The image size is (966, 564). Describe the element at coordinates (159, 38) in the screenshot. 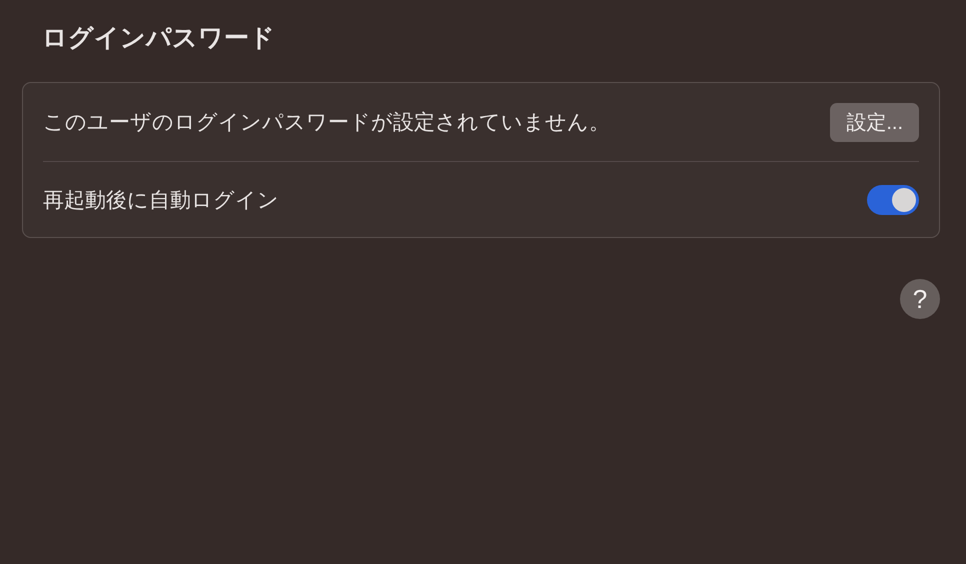

I see `section-title: ログインパスワード` at that location.